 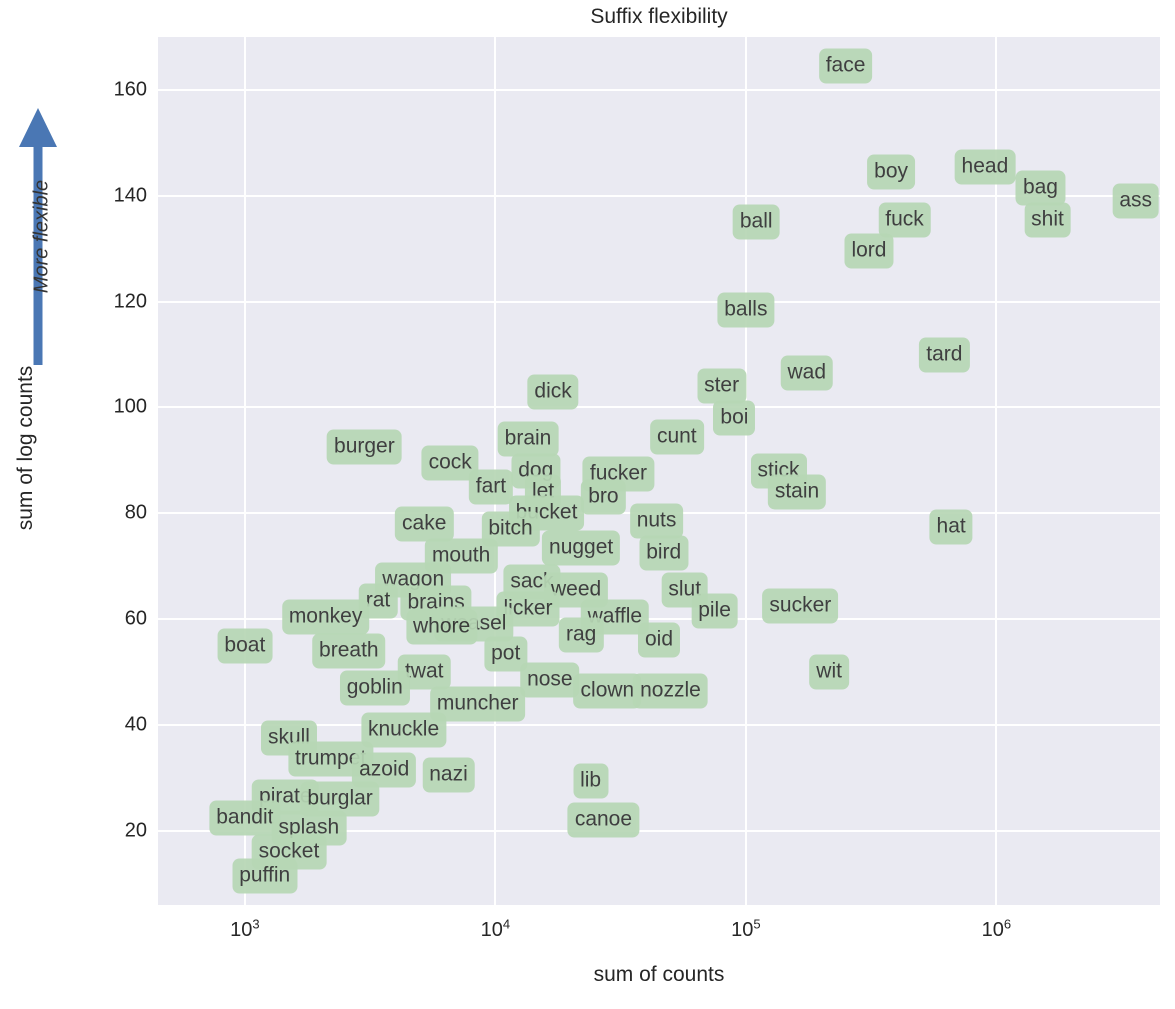 I want to click on more-flexible-arrow: More flexible, so click(x=49, y=235).